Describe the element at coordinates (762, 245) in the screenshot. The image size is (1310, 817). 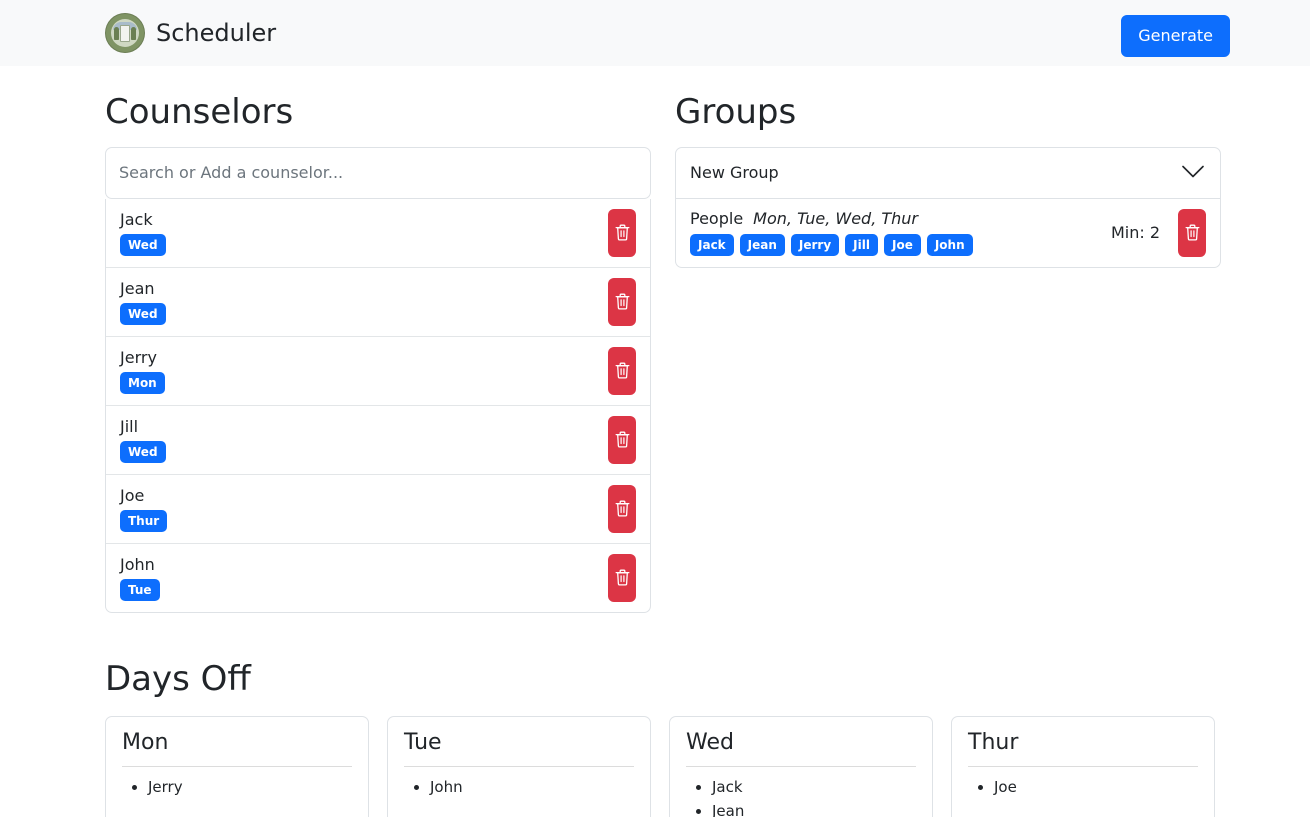
I see `group-member-badge: Jean` at that location.